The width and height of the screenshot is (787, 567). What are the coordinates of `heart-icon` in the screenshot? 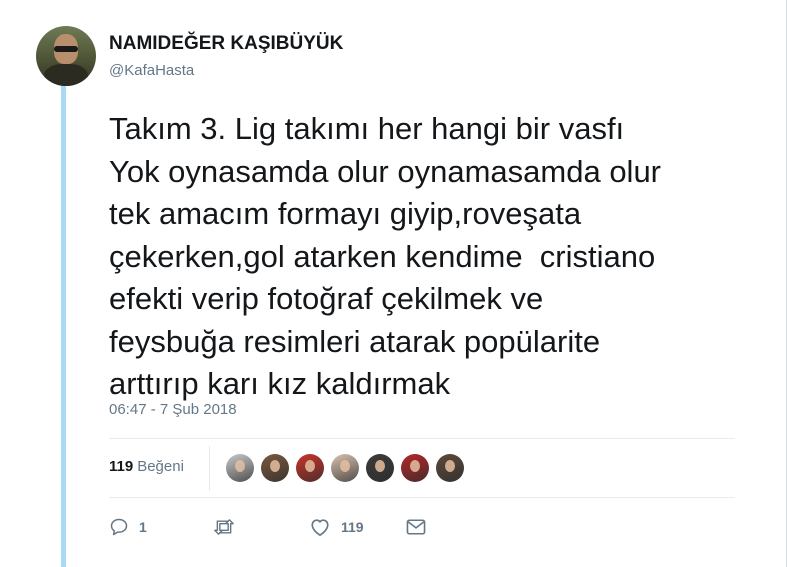 It's located at (320, 527).